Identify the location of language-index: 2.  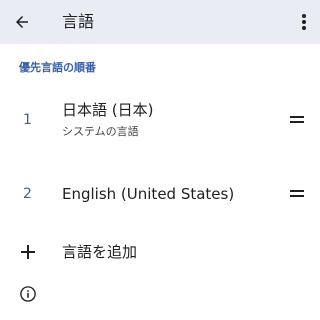
(27, 194).